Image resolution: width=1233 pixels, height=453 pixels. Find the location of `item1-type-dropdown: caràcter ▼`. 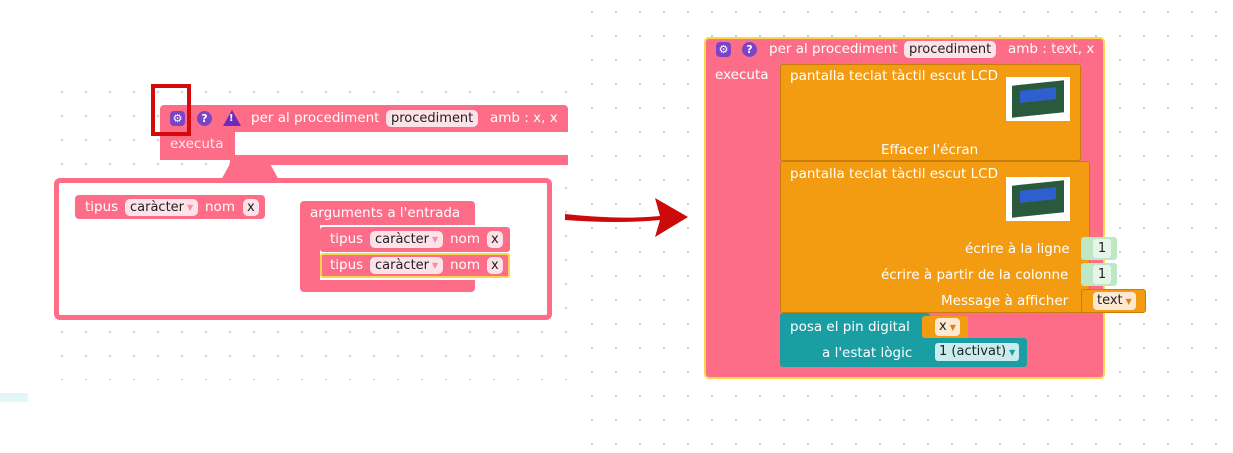

item1-type-dropdown: caràcter ▼ is located at coordinates (407, 239).